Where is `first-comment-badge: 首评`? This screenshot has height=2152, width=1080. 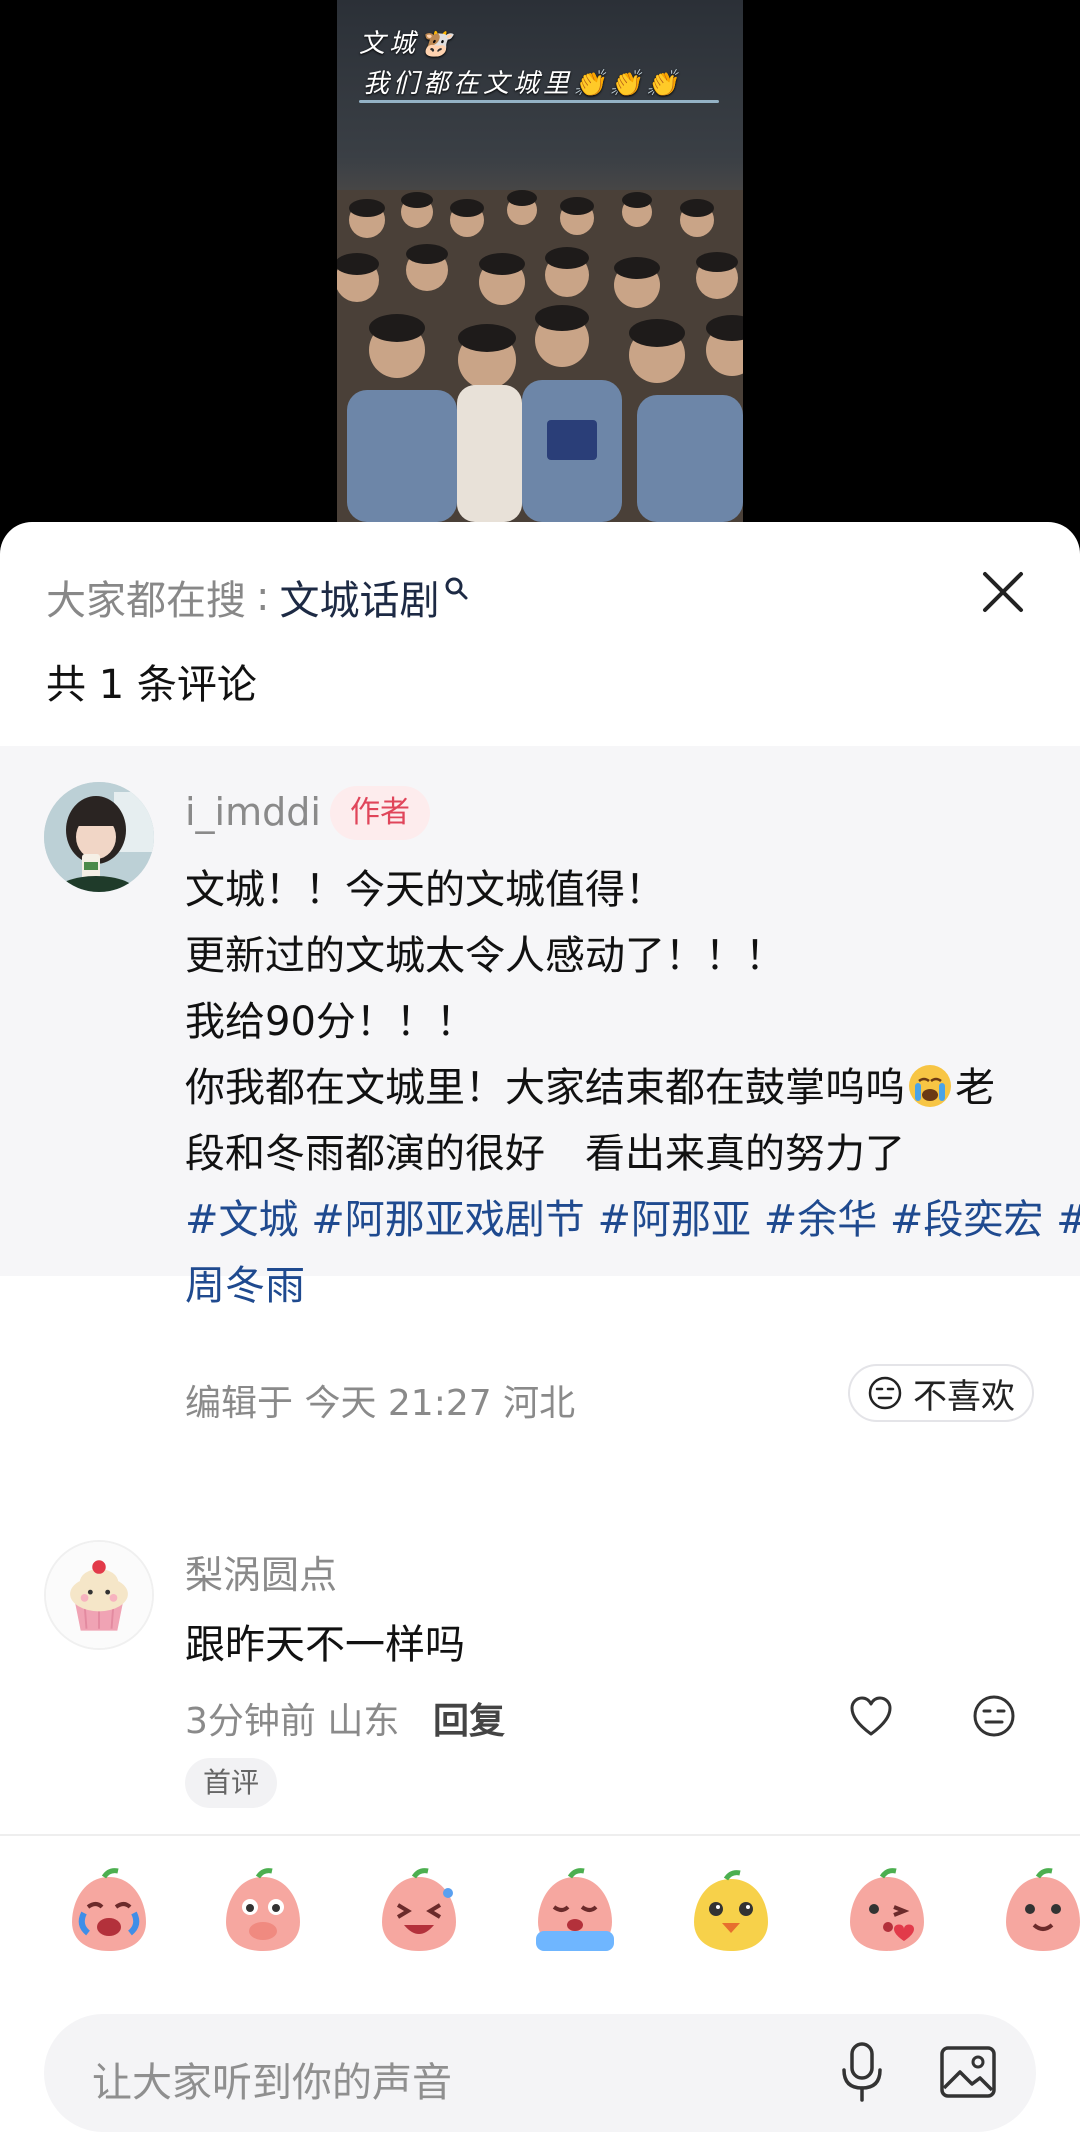
first-comment-badge: 首评 is located at coordinates (231, 1783).